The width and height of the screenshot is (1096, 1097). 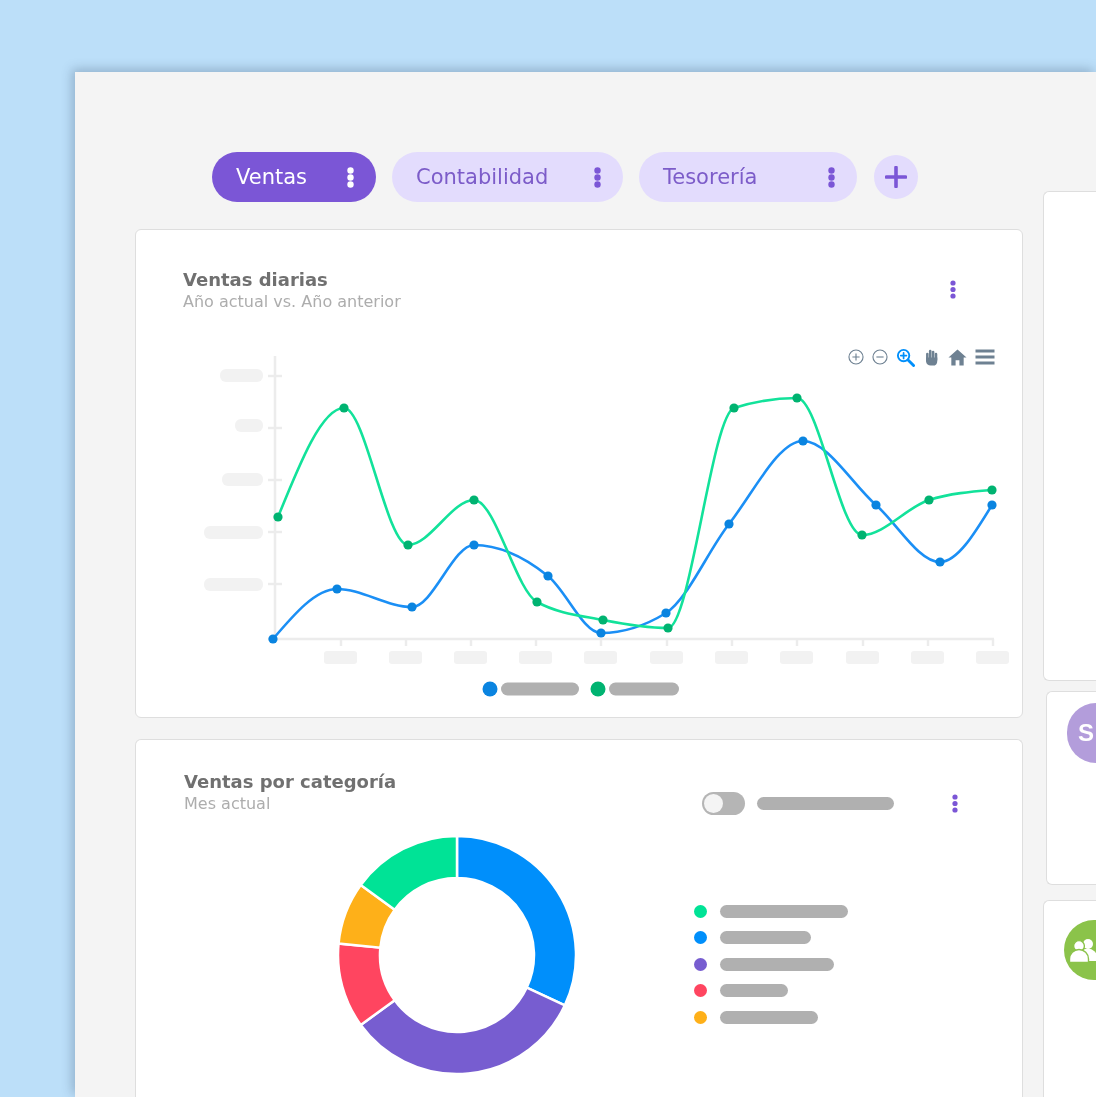 What do you see at coordinates (931, 357) in the screenshot?
I see `hand-icon` at bounding box center [931, 357].